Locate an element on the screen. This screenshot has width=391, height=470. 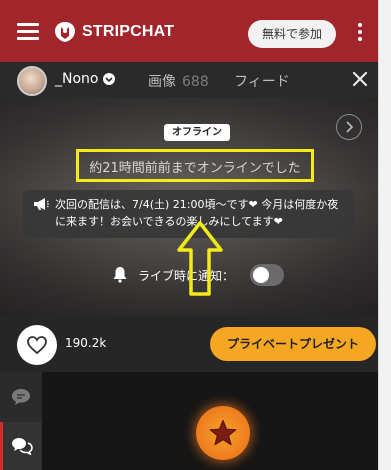
private-present-button: プライベートプレゼント is located at coordinates (293, 344).